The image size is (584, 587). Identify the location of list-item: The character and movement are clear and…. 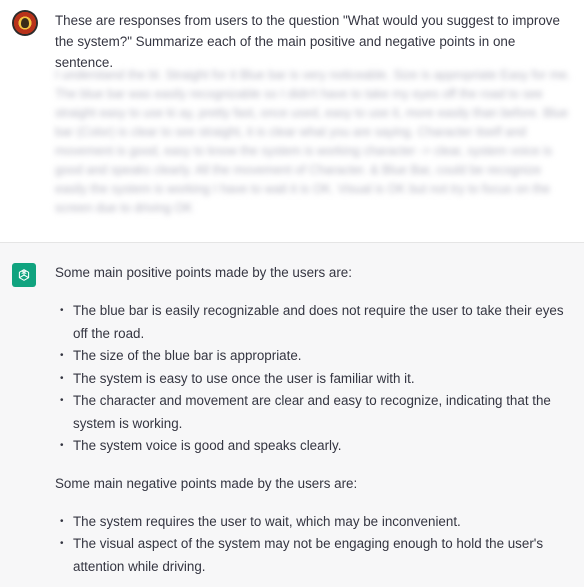
(317, 412).